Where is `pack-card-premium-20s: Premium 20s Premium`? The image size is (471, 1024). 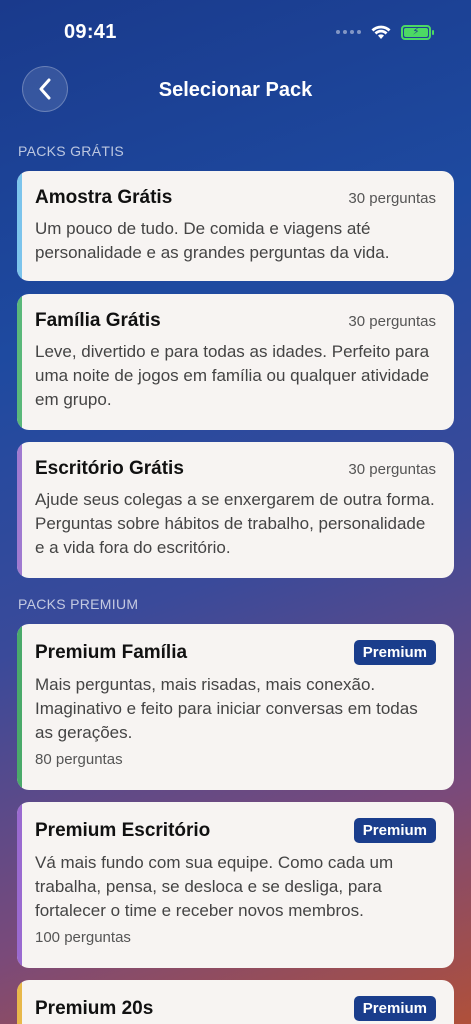 pack-card-premium-20s: Premium 20s Premium is located at coordinates (235, 1002).